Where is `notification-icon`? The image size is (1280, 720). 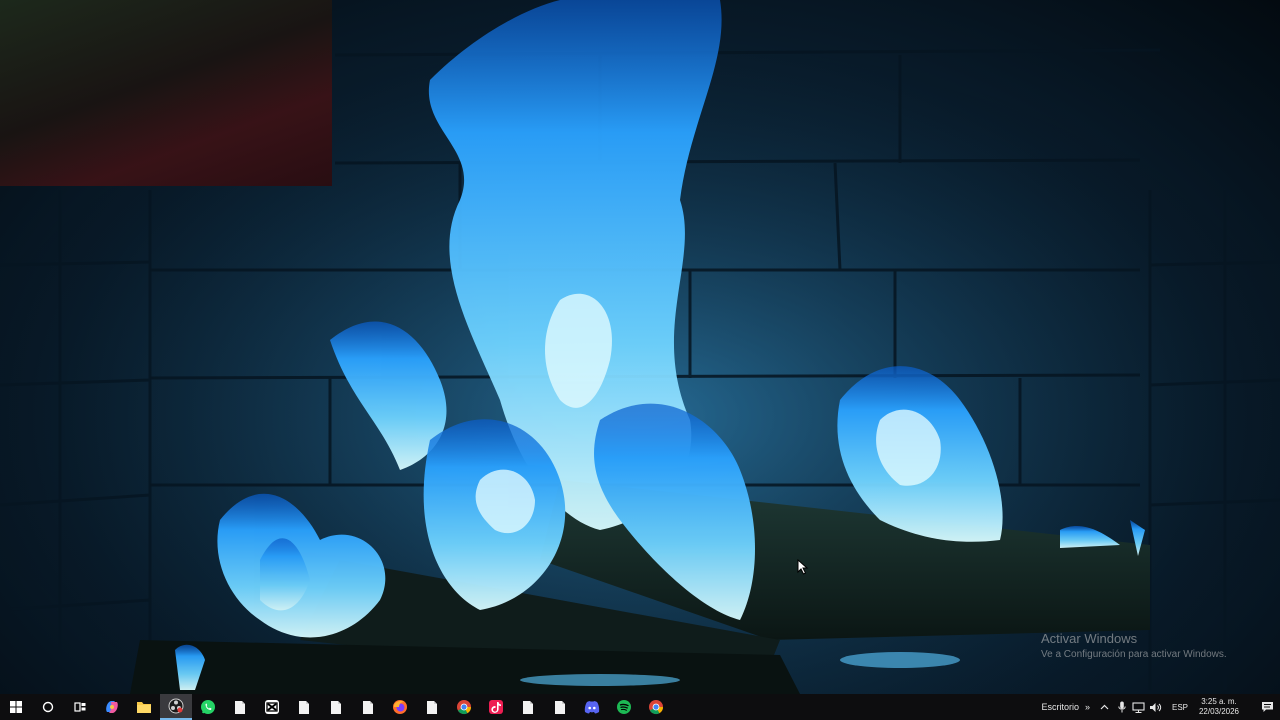 notification-icon is located at coordinates (1267, 707).